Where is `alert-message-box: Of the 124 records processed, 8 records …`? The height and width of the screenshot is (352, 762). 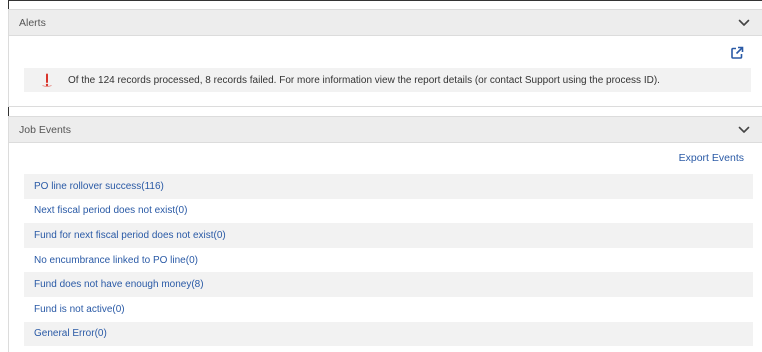
alert-message-box: Of the 124 records processed, 8 records … is located at coordinates (387, 80).